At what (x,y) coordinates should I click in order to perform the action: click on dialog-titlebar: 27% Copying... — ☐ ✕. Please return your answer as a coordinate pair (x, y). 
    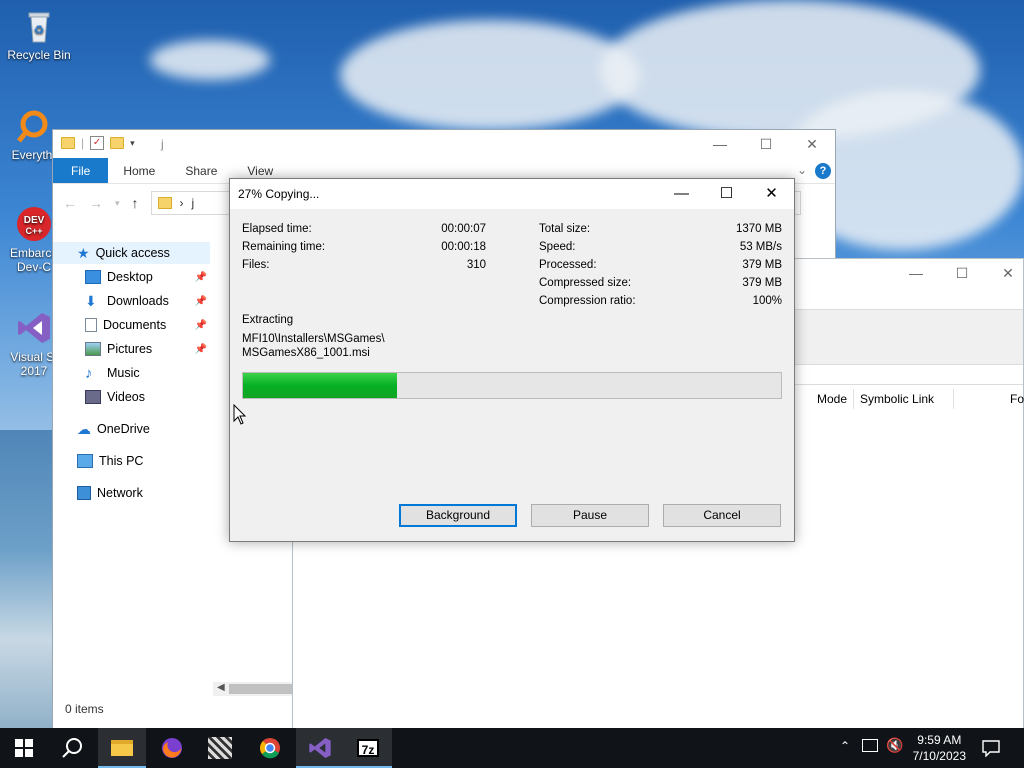
    Looking at the image, I should click on (512, 194).